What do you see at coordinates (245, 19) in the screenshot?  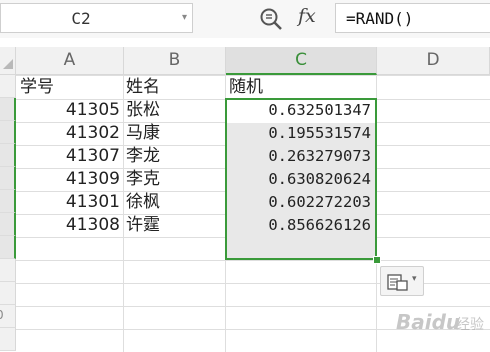 I see `formula-bar: C2 ▾ fx =RAND()` at bounding box center [245, 19].